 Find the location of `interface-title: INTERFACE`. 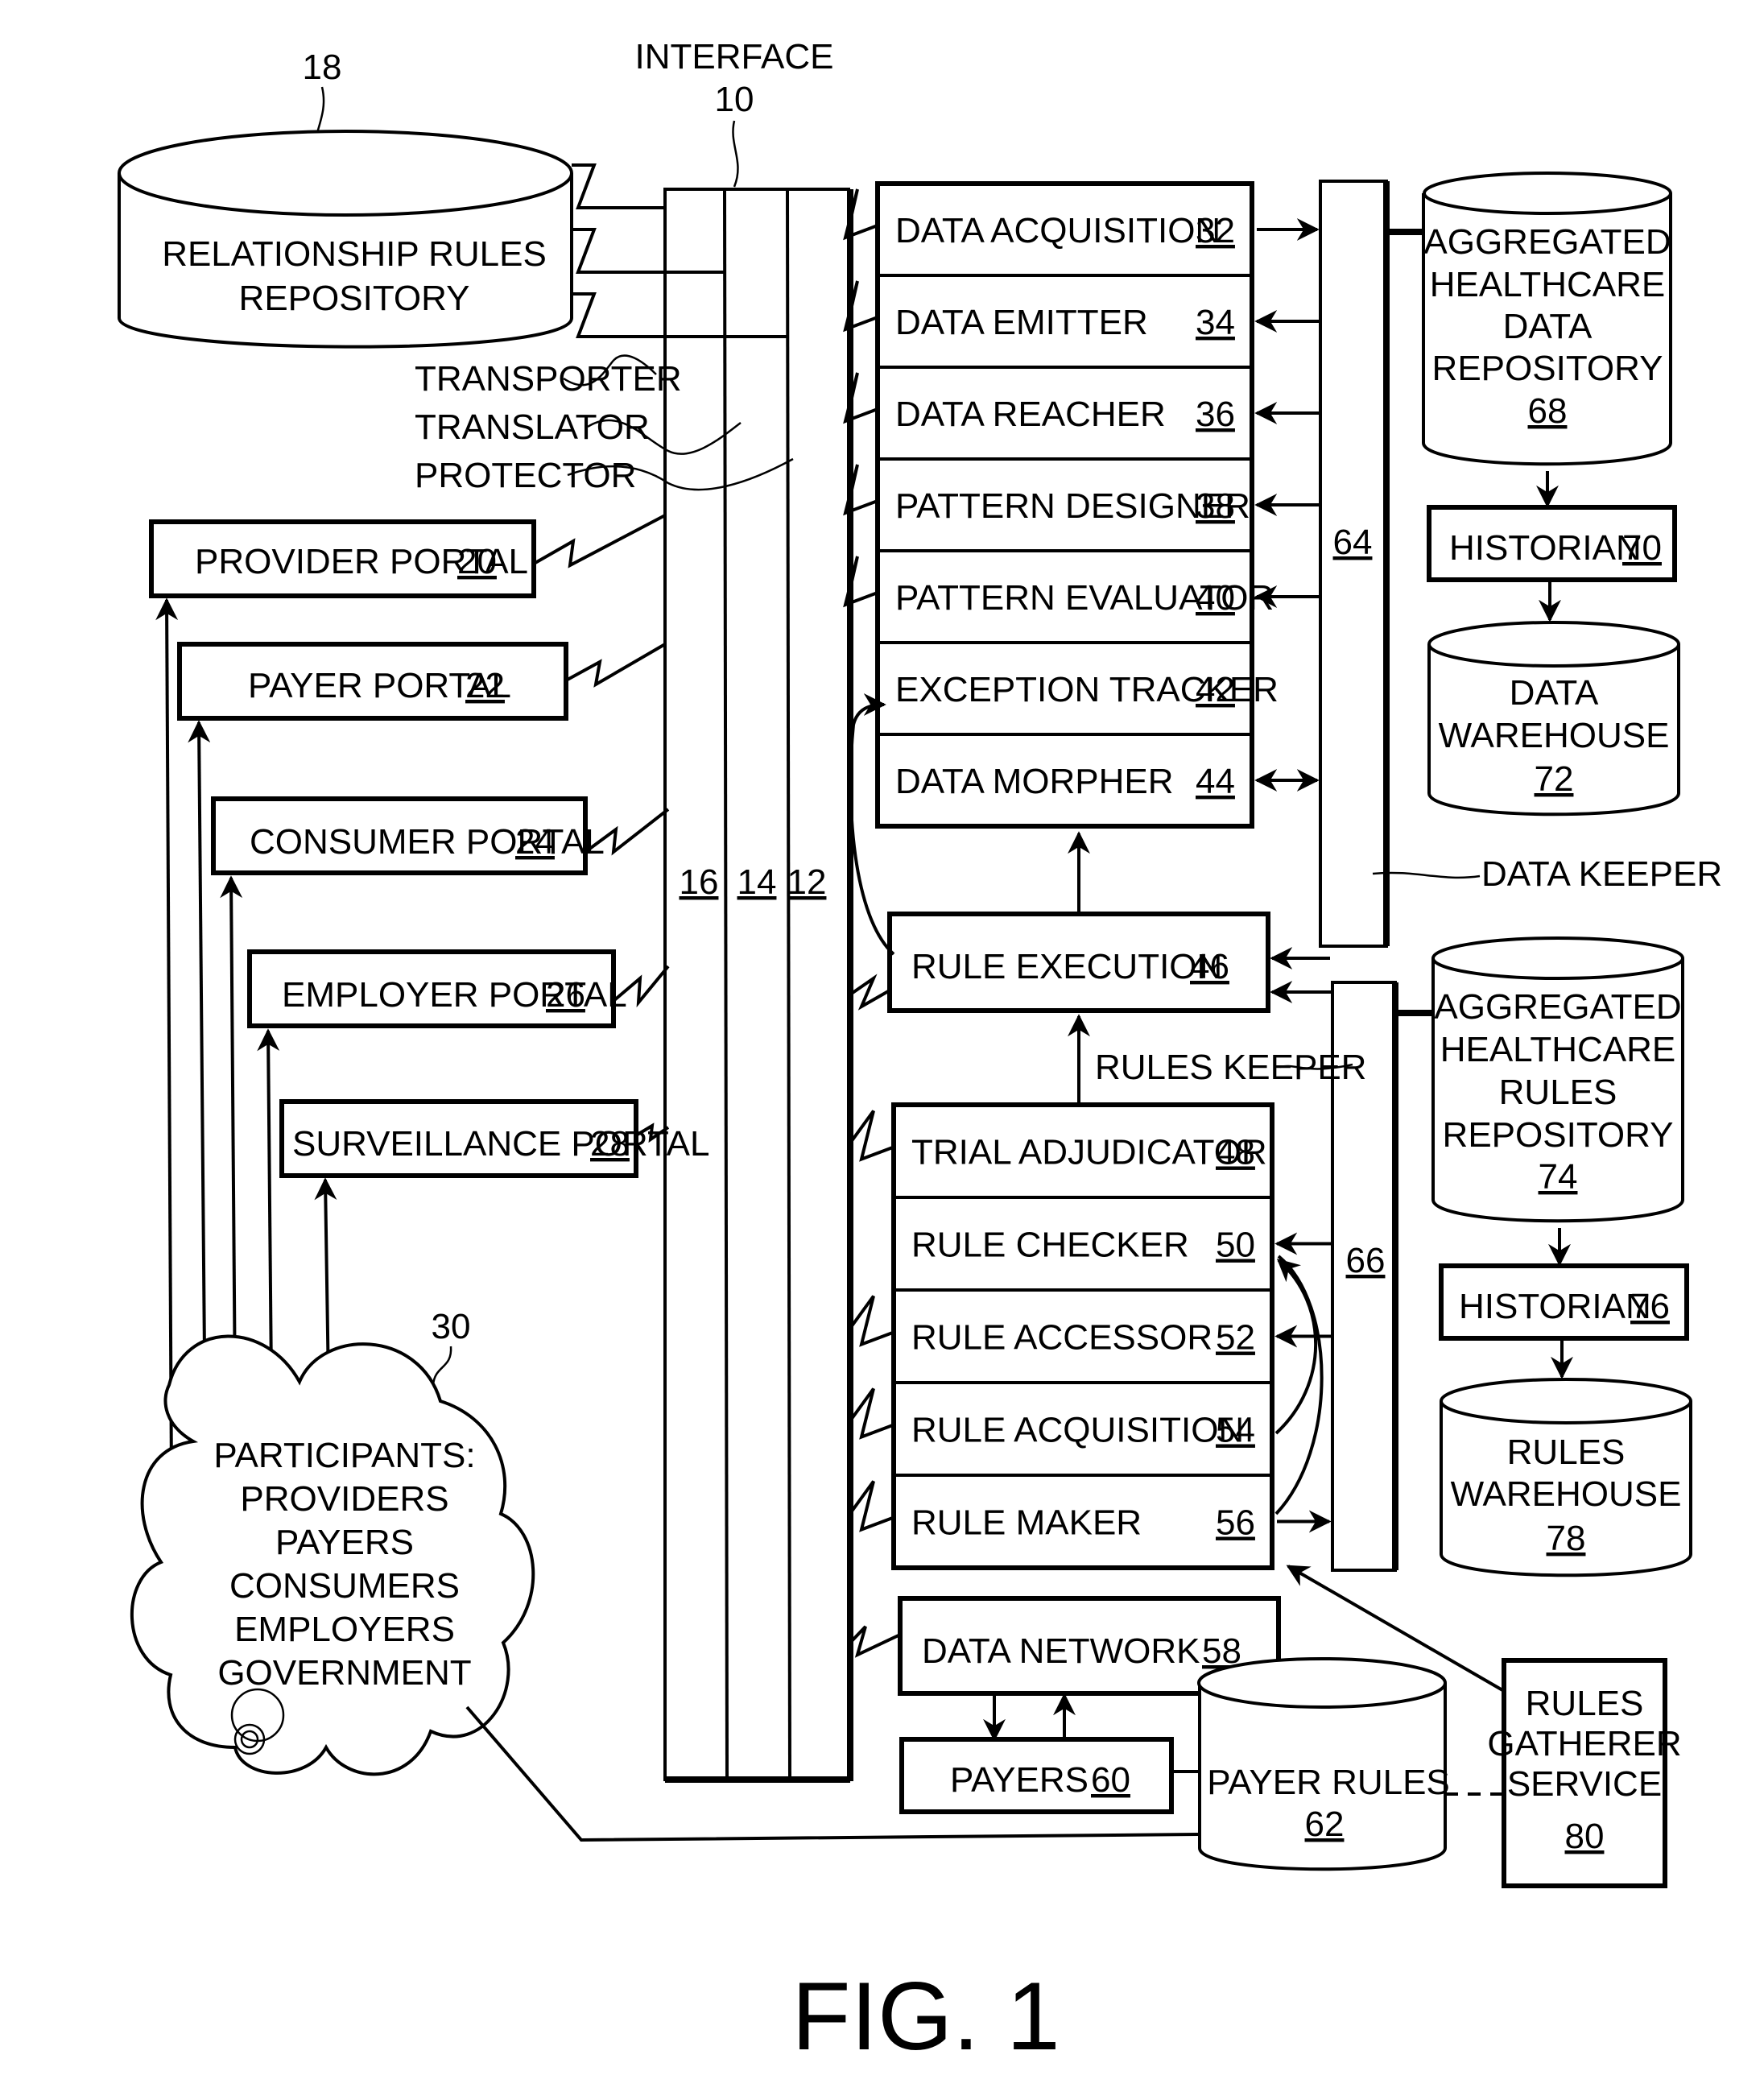

interface-title: INTERFACE is located at coordinates (734, 57).